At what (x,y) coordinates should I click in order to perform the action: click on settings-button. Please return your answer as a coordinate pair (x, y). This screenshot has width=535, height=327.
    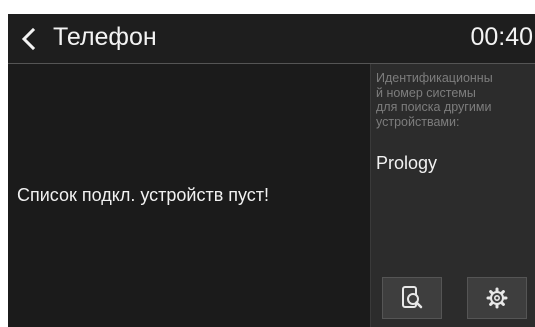
    Looking at the image, I should click on (497, 298).